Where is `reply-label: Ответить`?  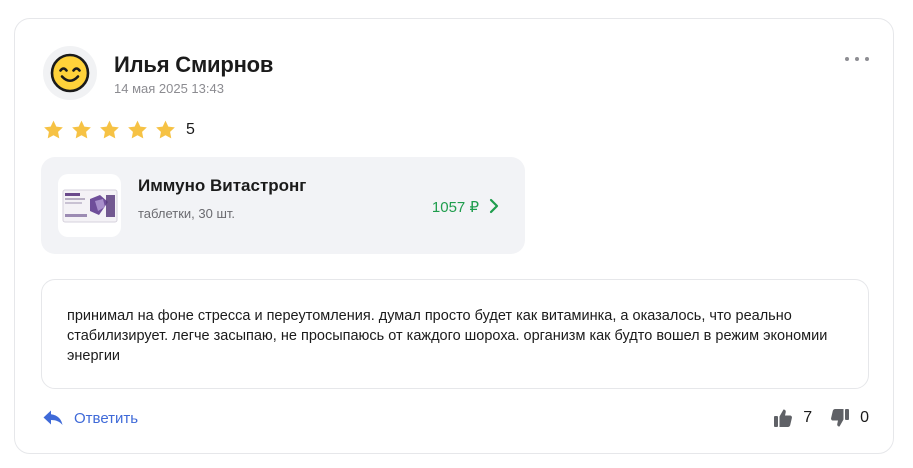 reply-label: Ответить is located at coordinates (106, 418).